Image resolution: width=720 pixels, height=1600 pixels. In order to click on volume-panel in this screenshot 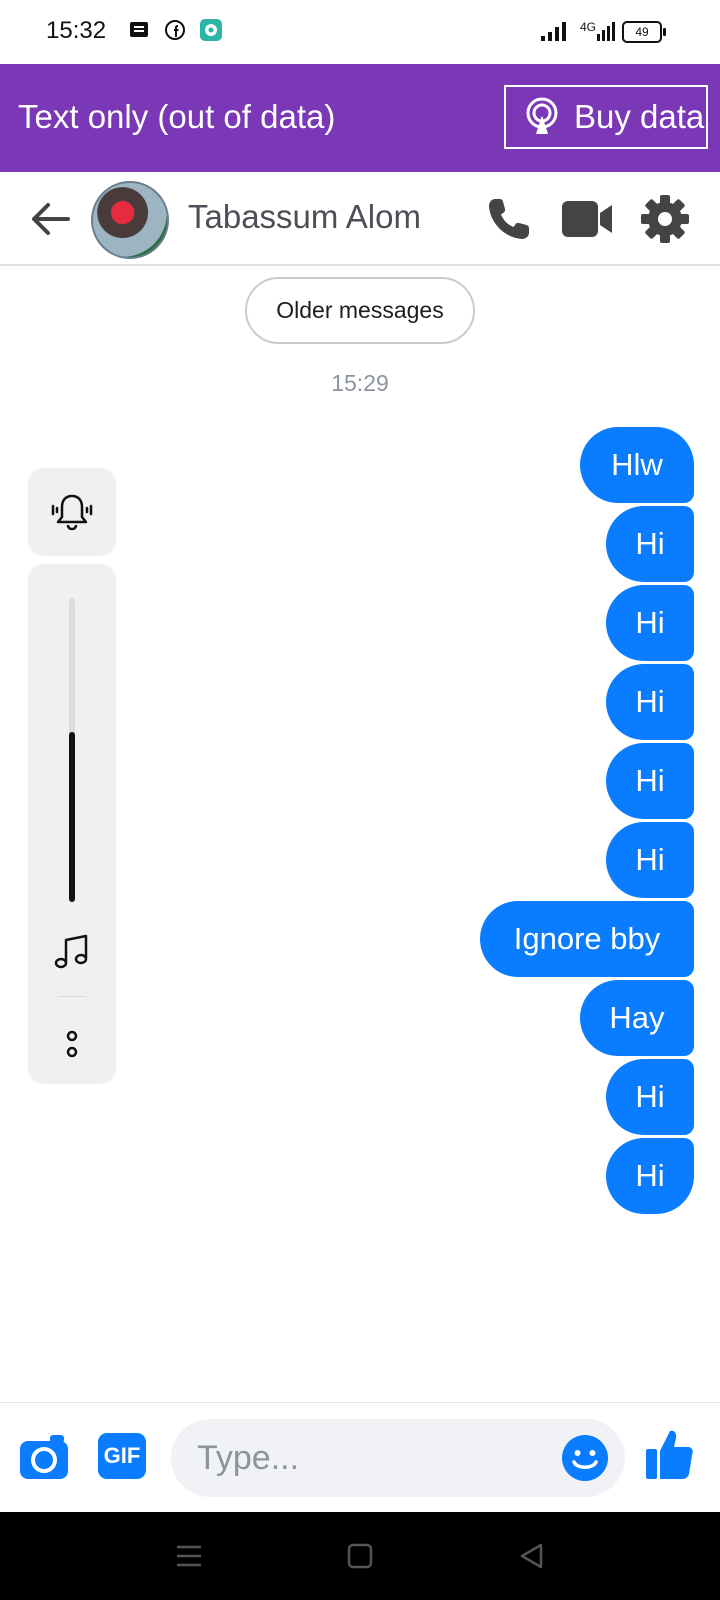, I will do `click(72, 824)`.